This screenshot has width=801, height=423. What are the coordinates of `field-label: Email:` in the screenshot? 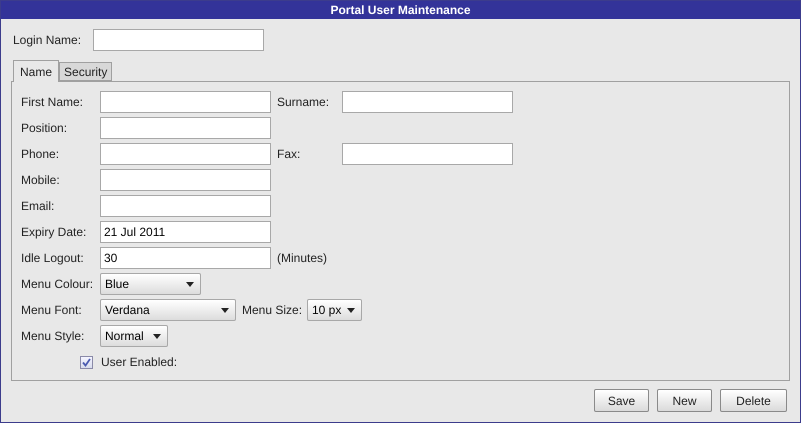 It's located at (38, 206).